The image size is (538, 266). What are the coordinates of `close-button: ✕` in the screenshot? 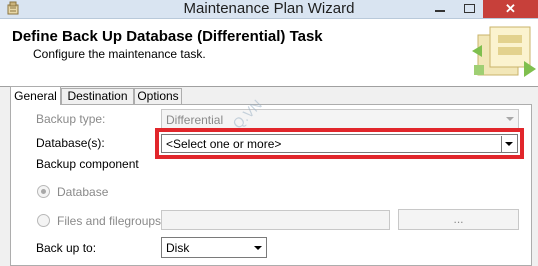 It's located at (510, 9).